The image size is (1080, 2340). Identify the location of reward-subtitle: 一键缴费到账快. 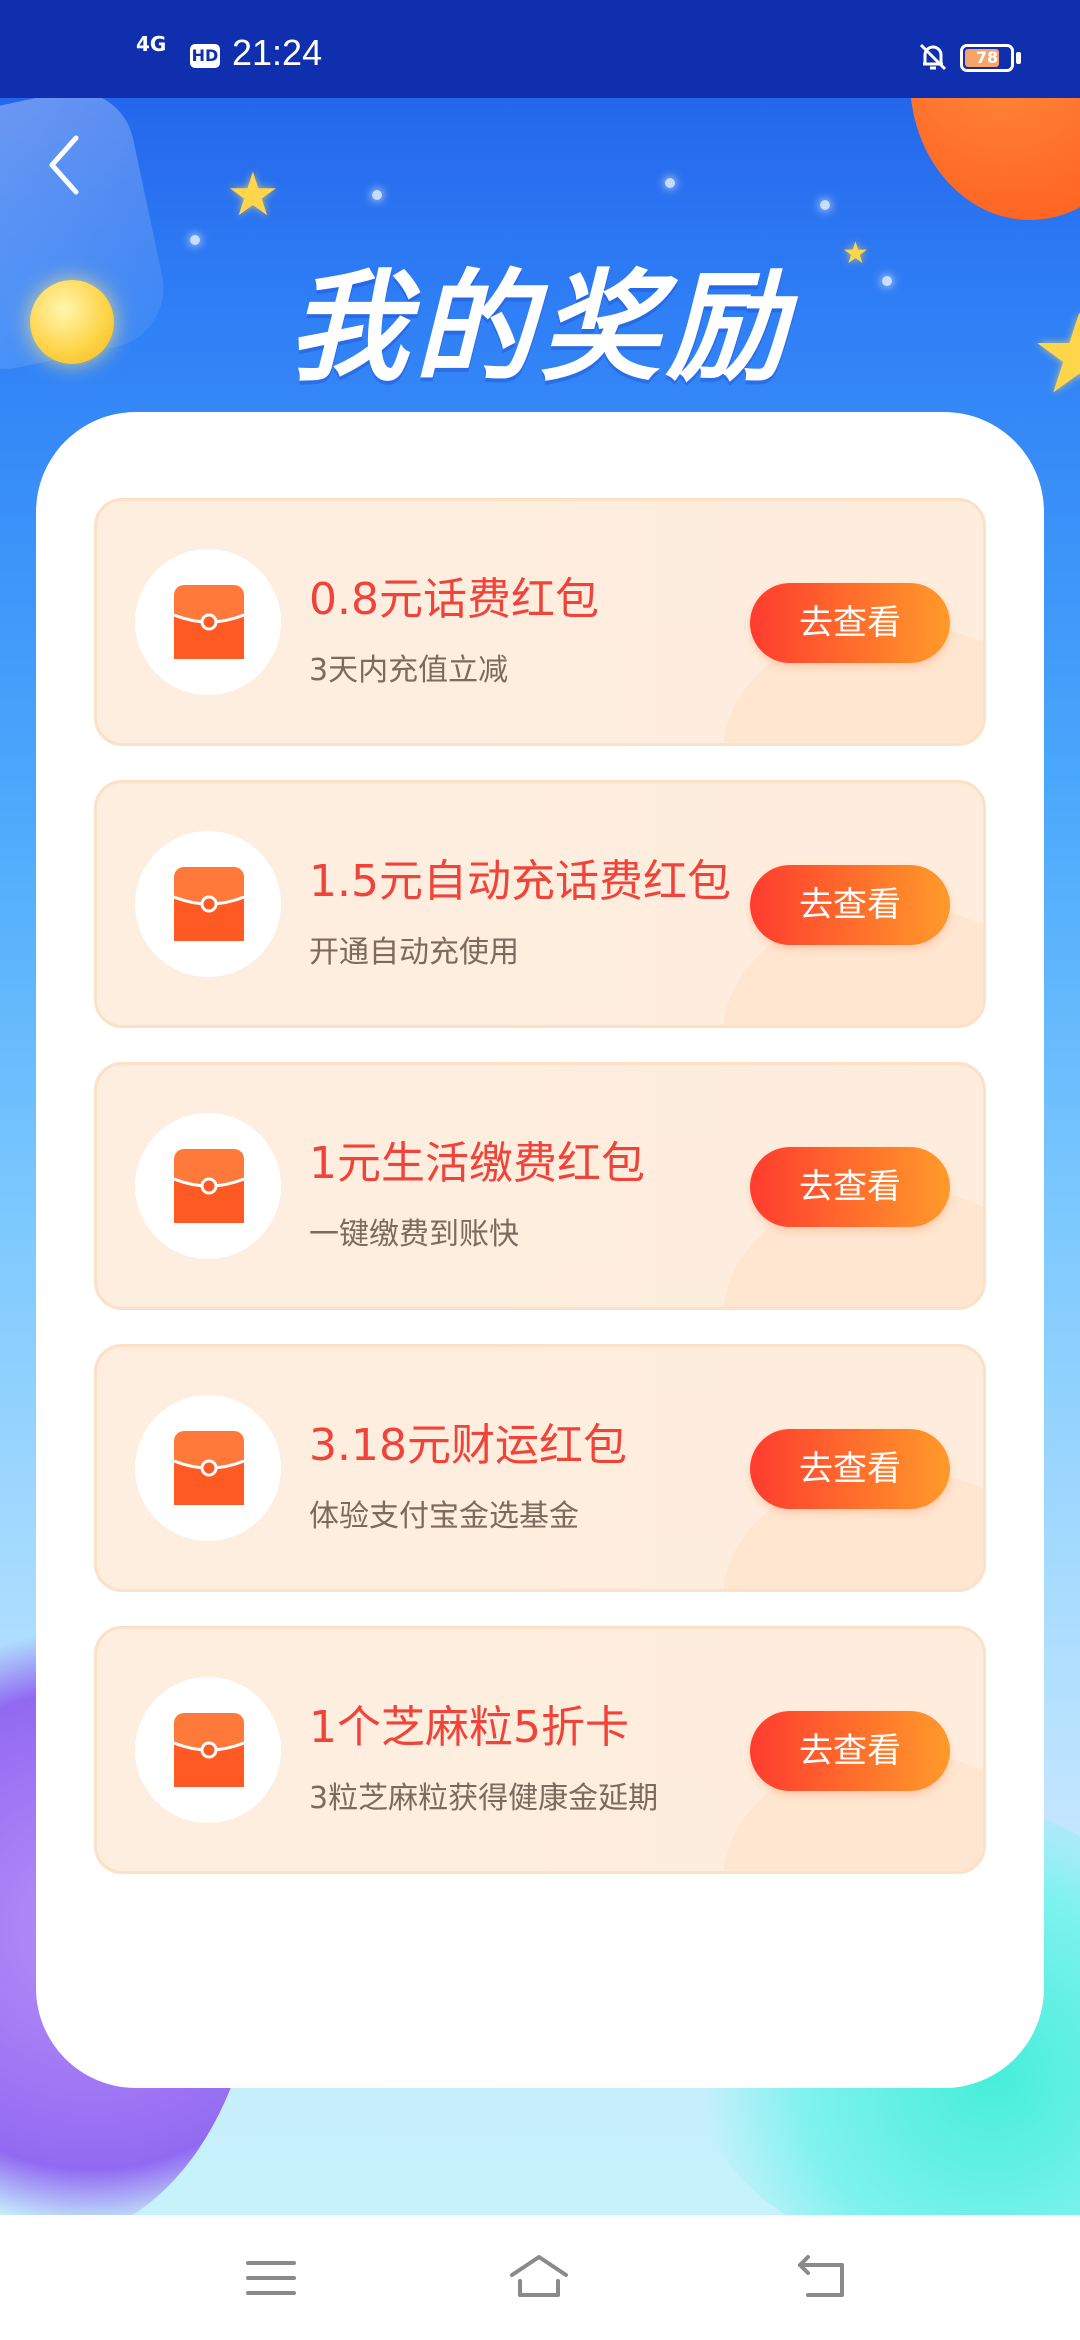
(414, 1234).